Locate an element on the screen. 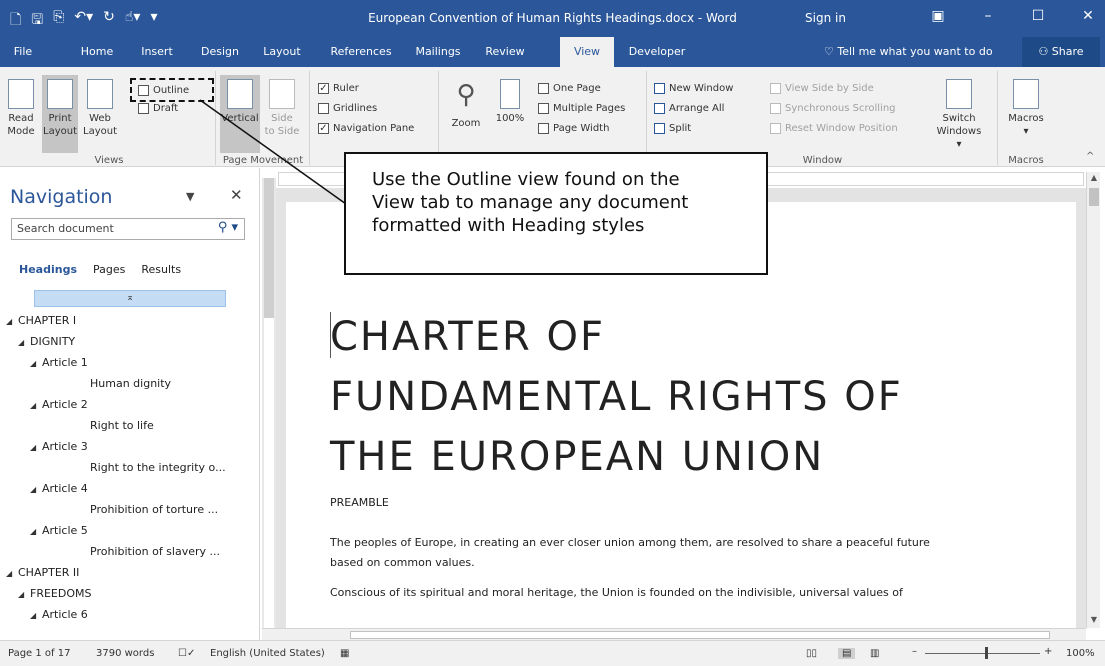 The width and height of the screenshot is (1105, 666). nav-heading-item: ◢ CHAPTER II is located at coordinates (42, 572).